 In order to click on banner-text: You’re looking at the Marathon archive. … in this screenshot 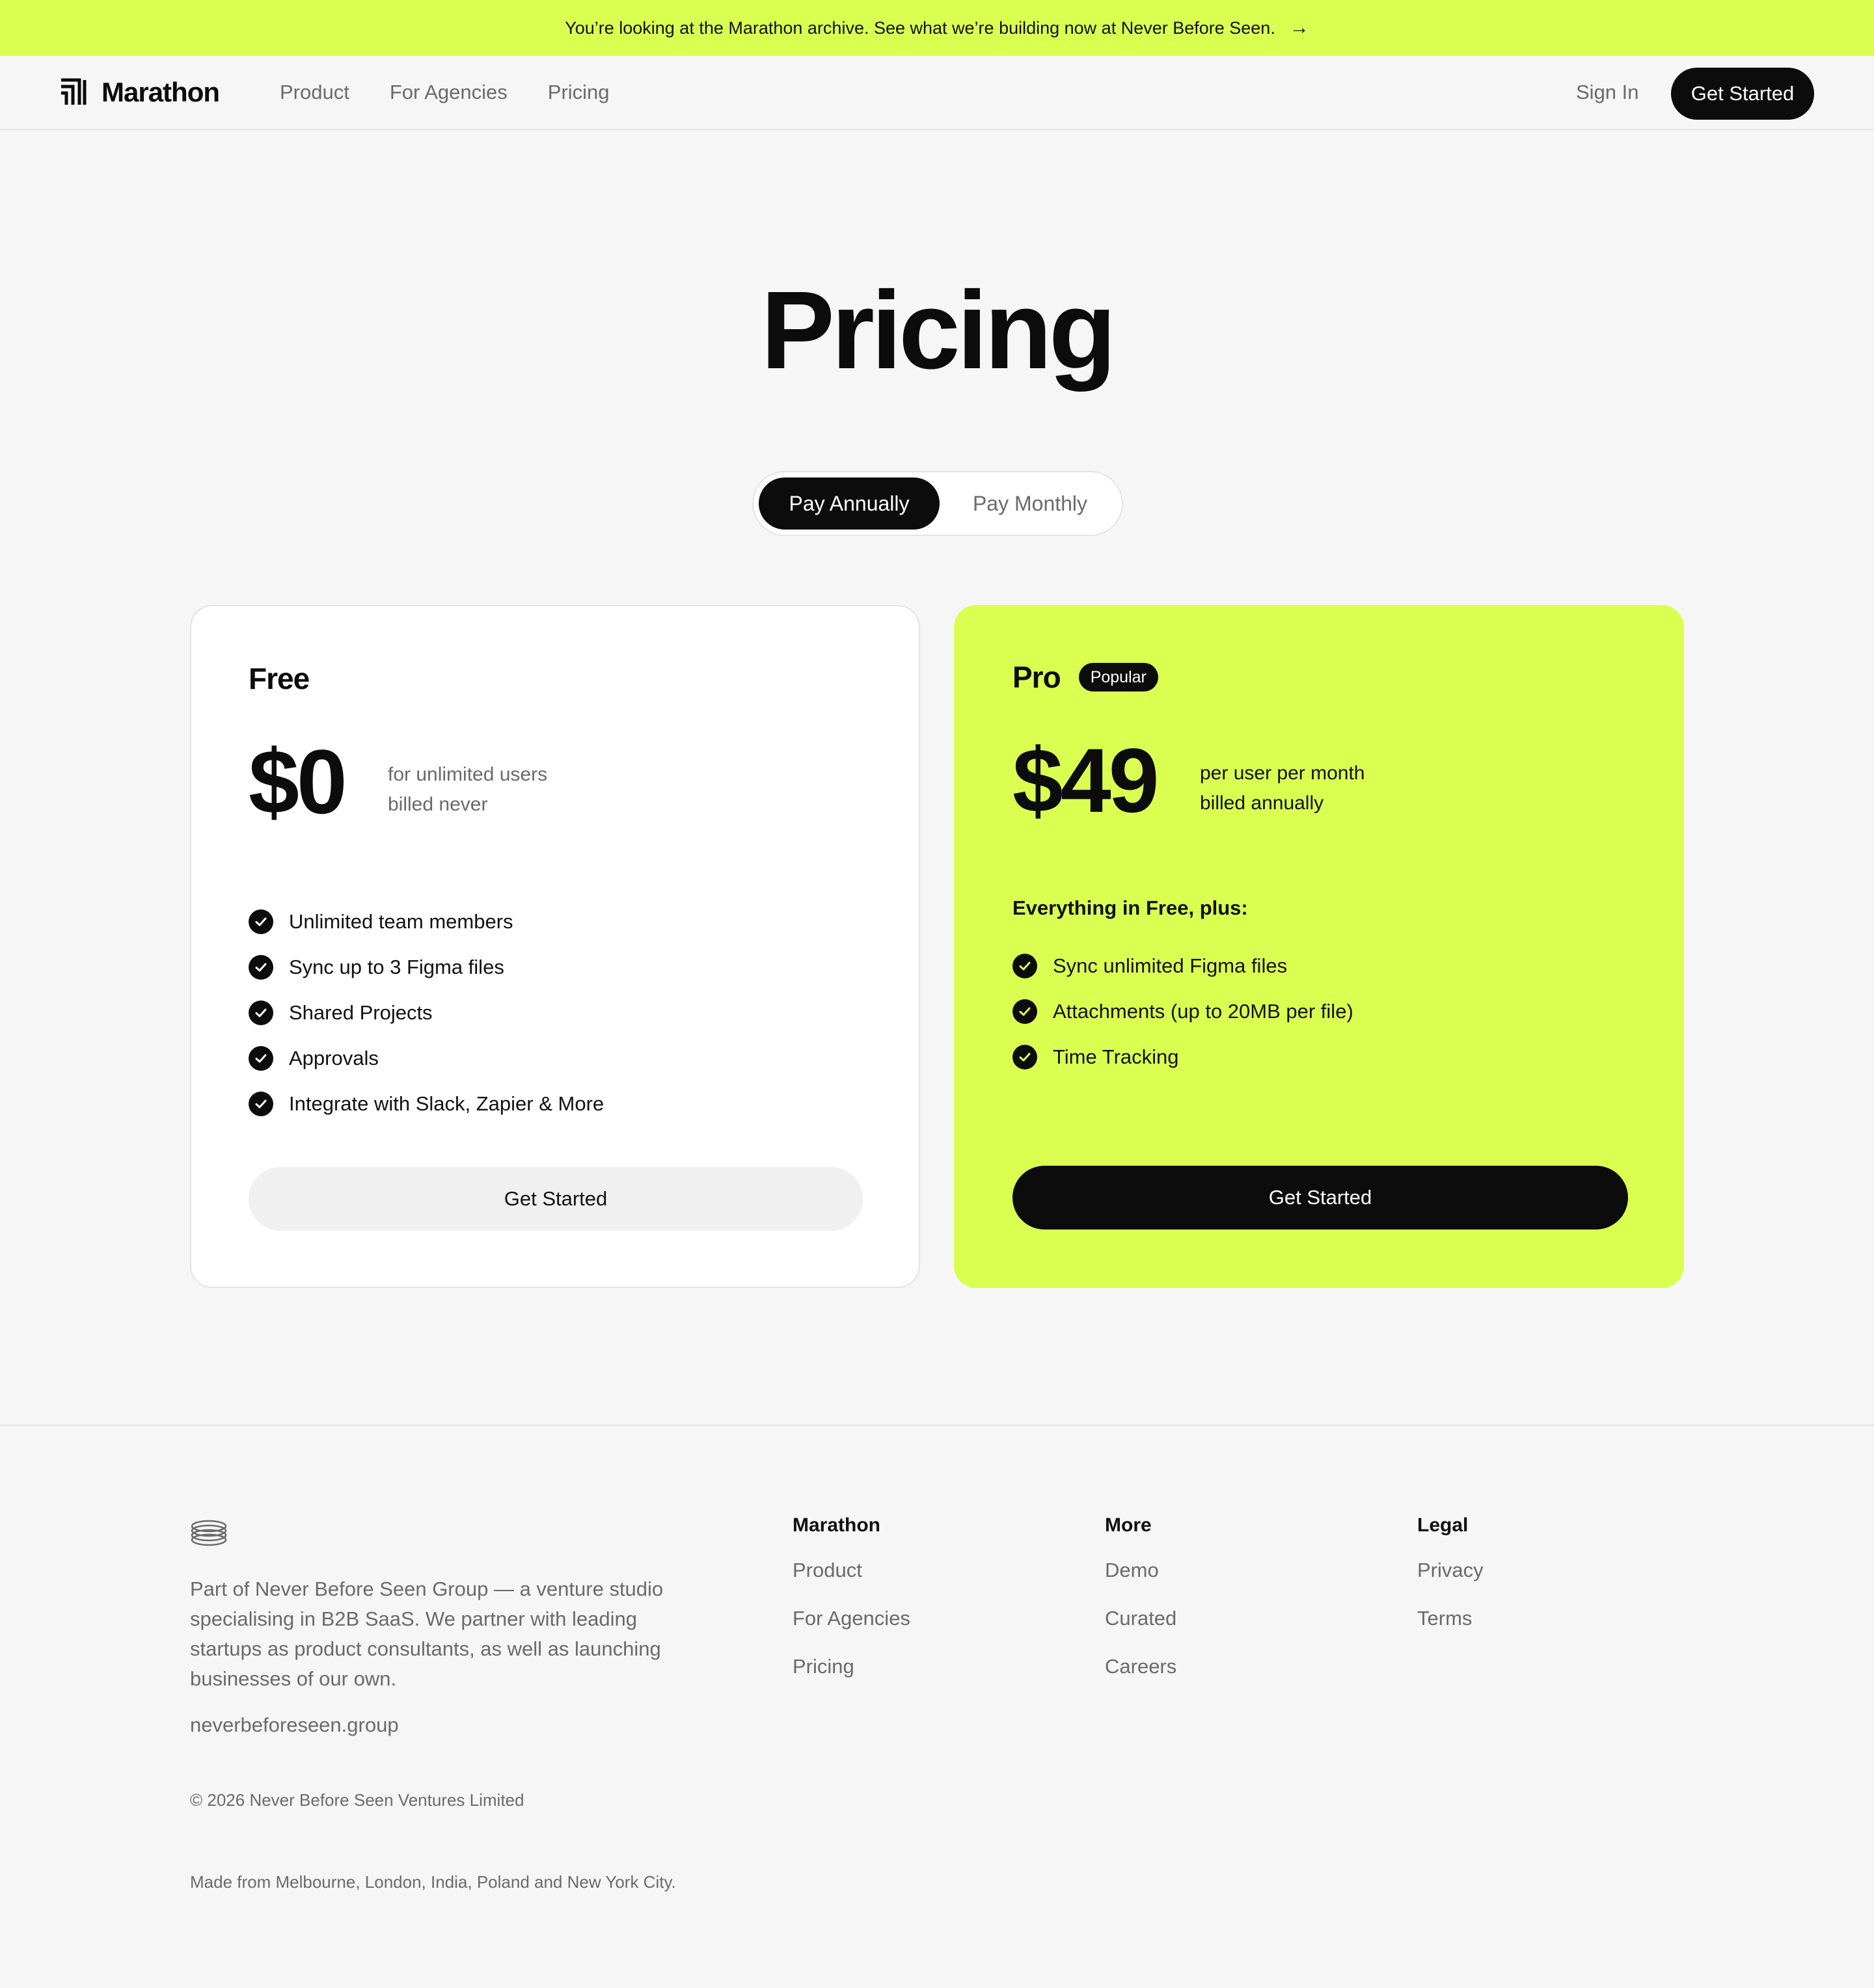, I will do `click(920, 28)`.